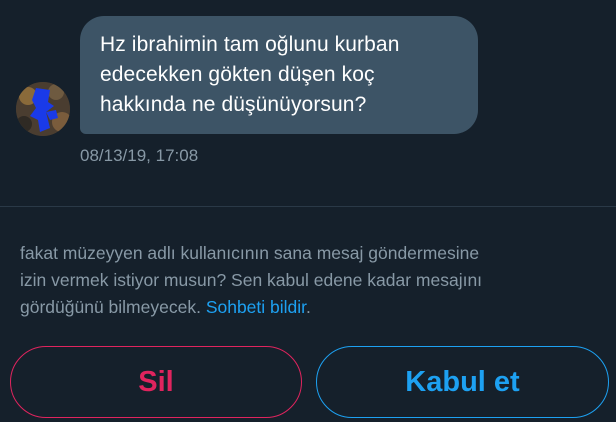 The height and width of the screenshot is (422, 616). I want to click on notice-line-text: gördüğünü bilmeyecek., so click(113, 307).